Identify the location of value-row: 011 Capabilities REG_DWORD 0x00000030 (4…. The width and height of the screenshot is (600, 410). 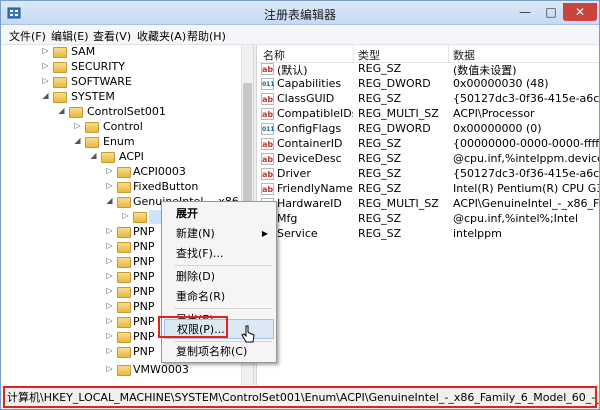
(428, 84).